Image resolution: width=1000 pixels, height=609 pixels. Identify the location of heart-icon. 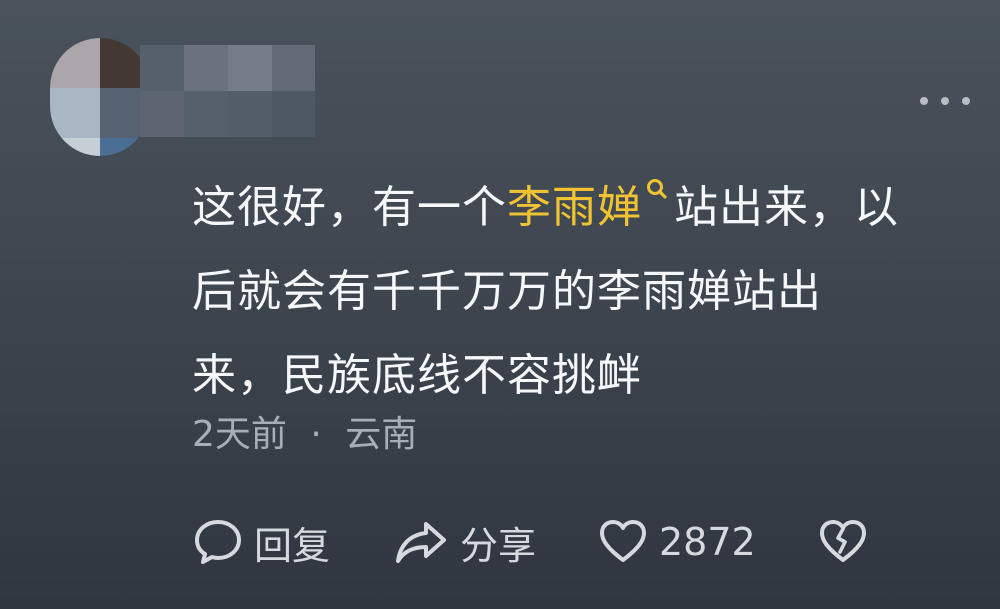
(623, 542).